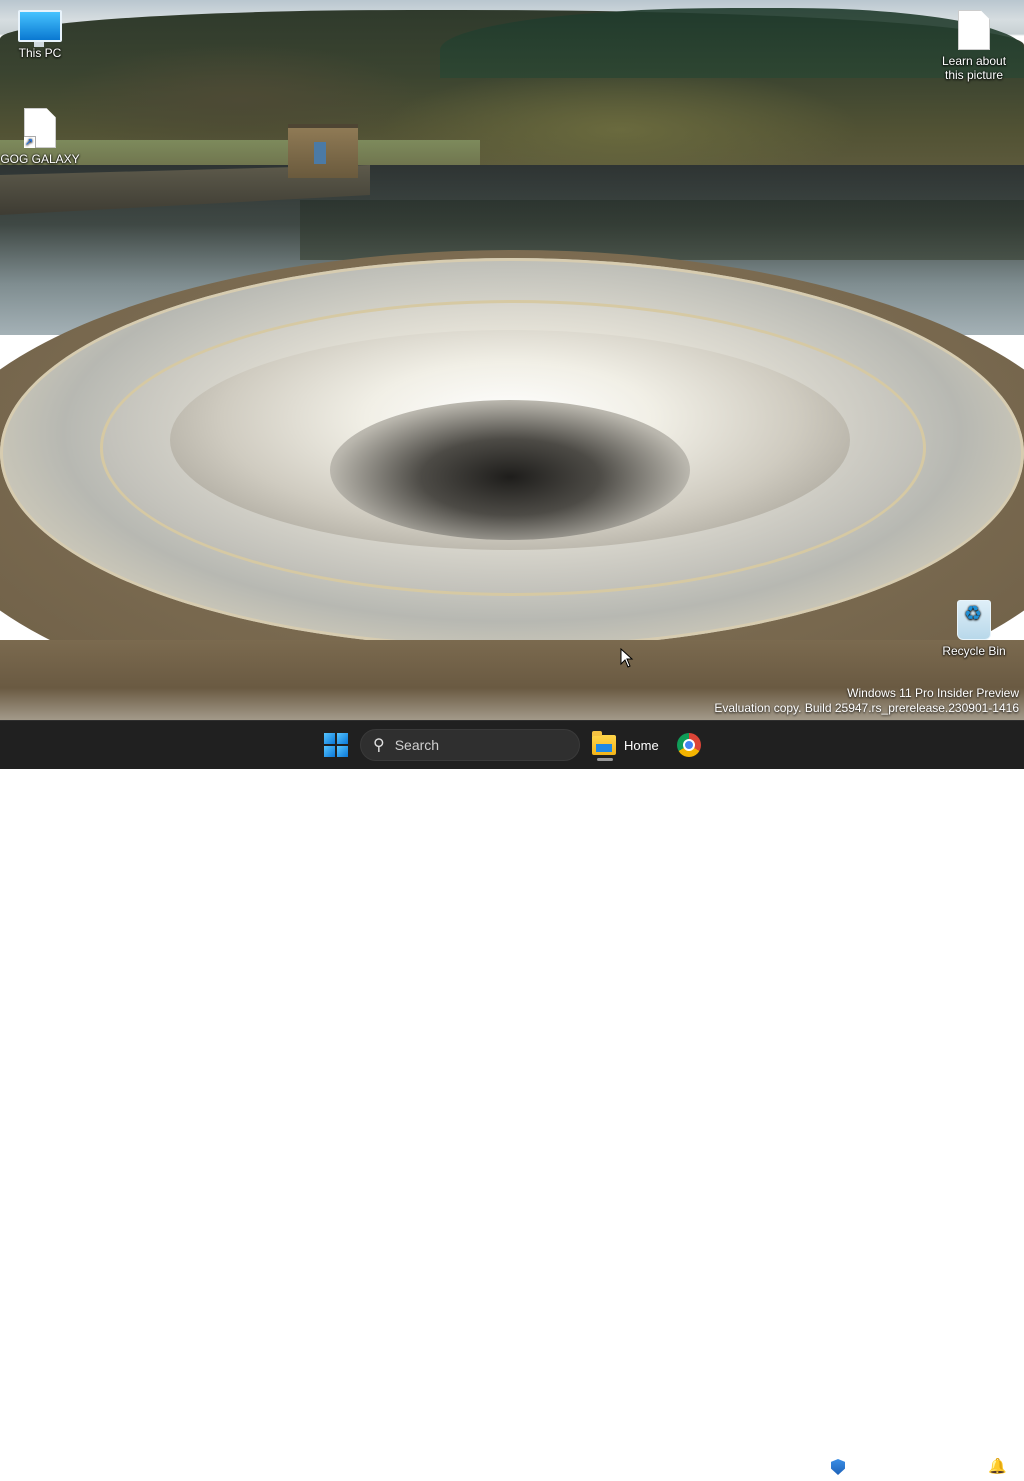  I want to click on watermark-line-1: Windows 11 Pro Insider Preview, so click(933, 693).